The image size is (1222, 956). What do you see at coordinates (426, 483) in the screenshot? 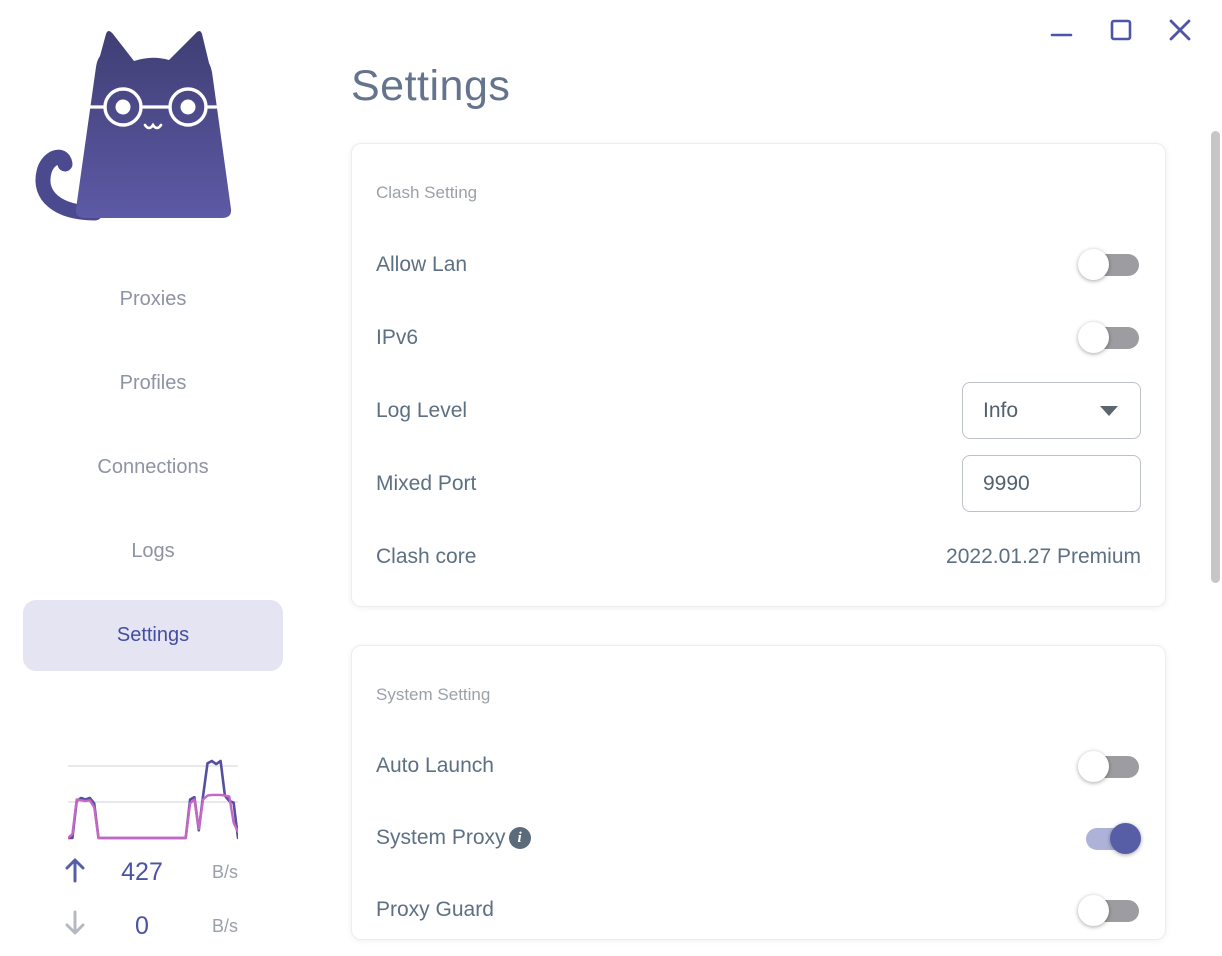
I see `mixed-port-label: Mixed Port` at bounding box center [426, 483].